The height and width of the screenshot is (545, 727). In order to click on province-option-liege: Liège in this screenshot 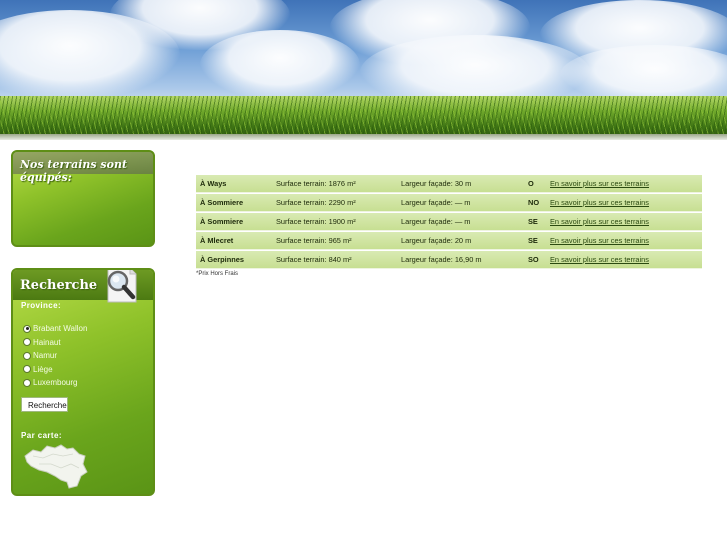, I will do `click(55, 370)`.